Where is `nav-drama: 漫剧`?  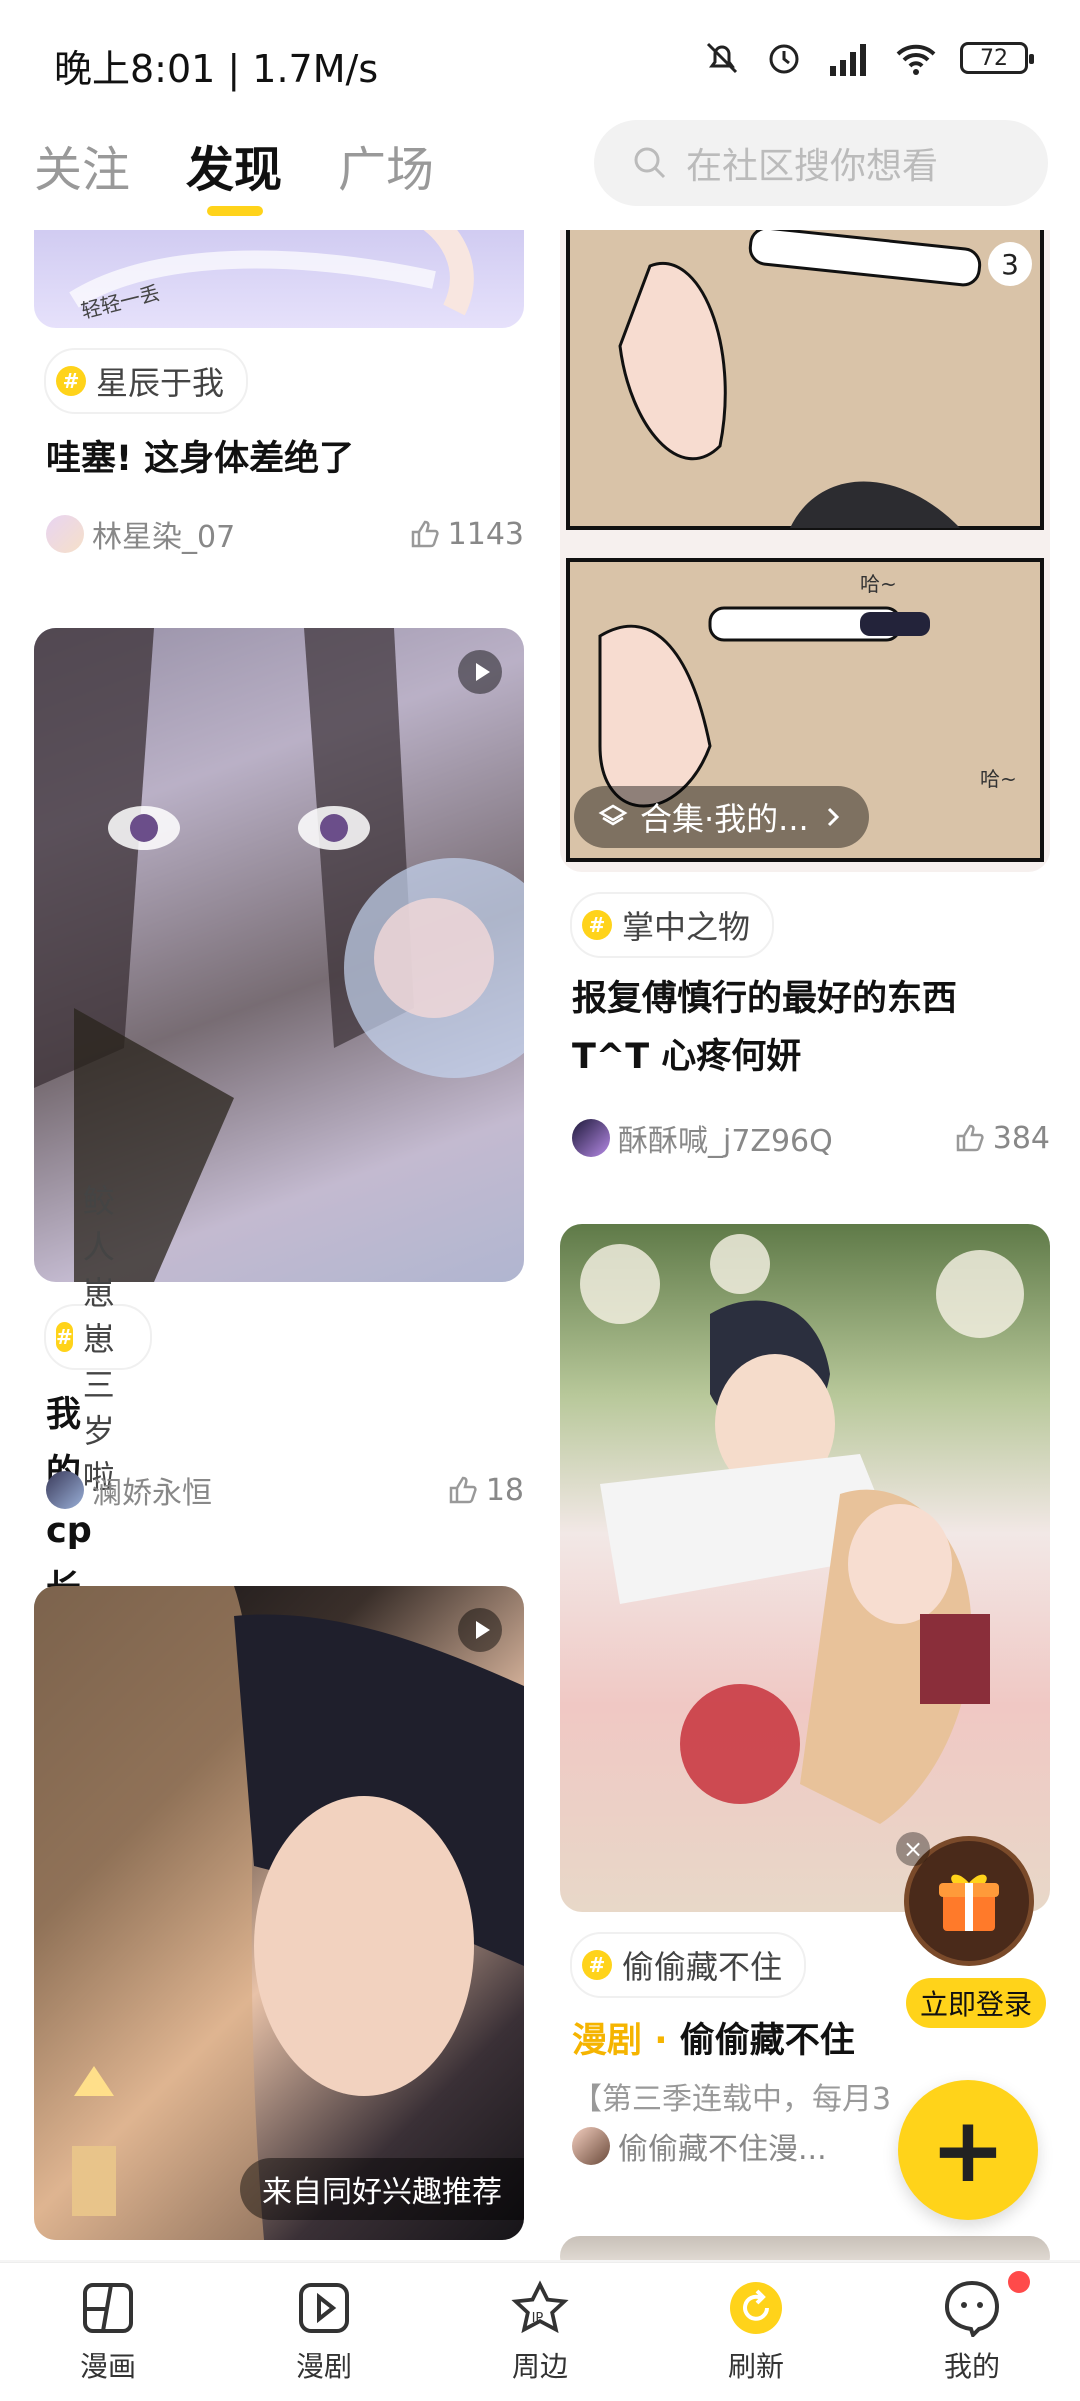
nav-drama: 漫剧 is located at coordinates (324, 2332).